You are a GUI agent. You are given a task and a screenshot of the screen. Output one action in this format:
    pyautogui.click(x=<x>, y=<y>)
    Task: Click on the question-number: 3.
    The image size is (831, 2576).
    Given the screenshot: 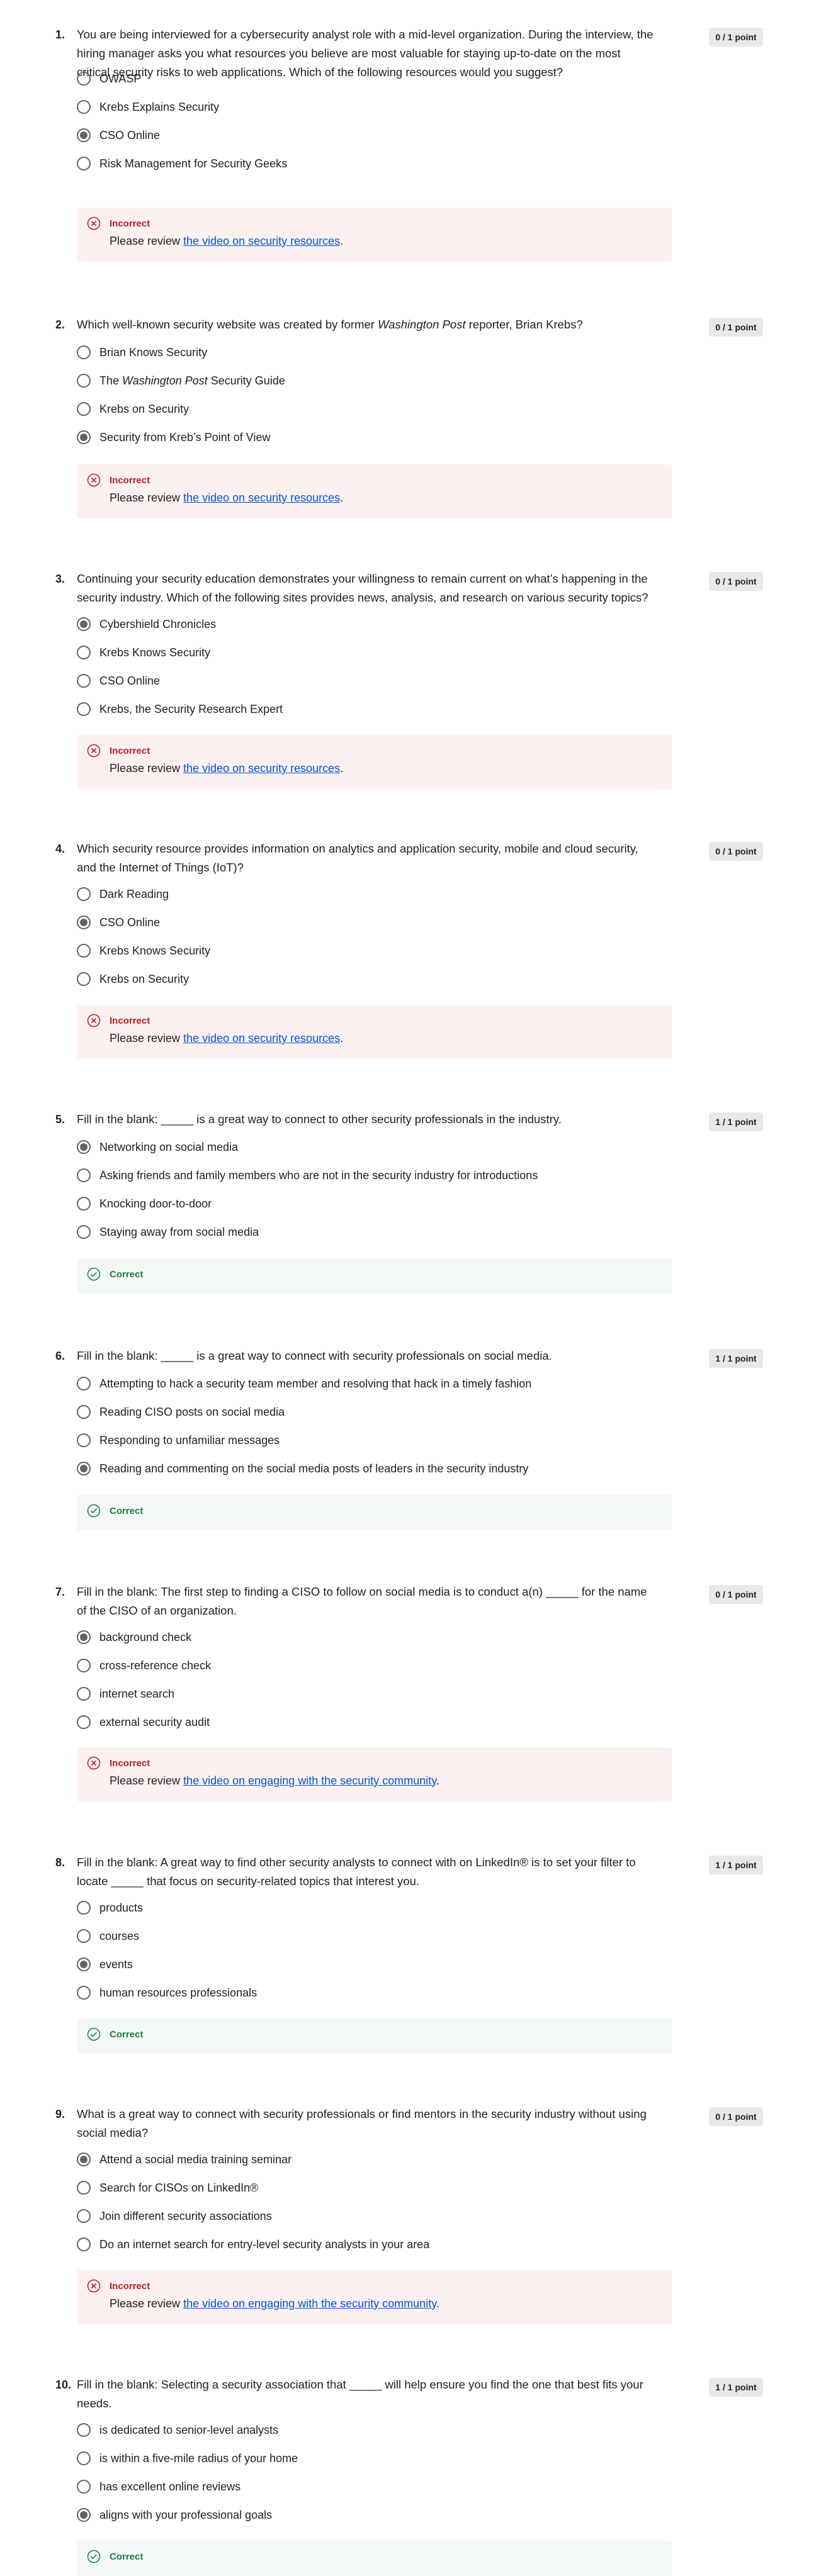 What is the action you would take?
    pyautogui.click(x=60, y=579)
    